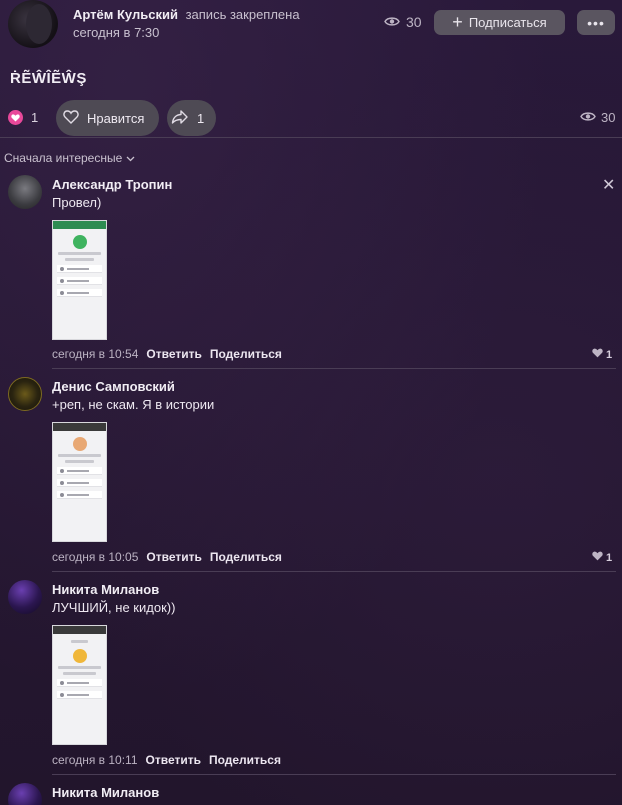  I want to click on comment-text: +реп, не скам. Я в истории, so click(133, 404).